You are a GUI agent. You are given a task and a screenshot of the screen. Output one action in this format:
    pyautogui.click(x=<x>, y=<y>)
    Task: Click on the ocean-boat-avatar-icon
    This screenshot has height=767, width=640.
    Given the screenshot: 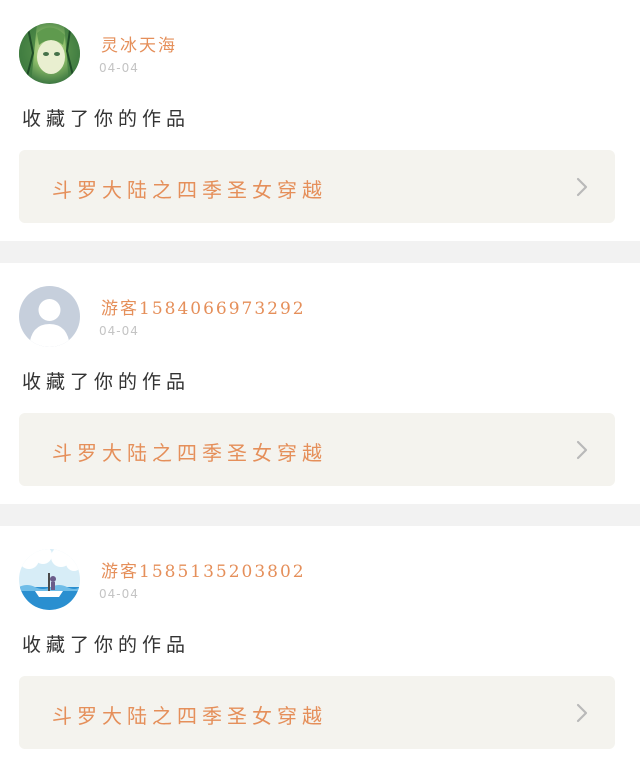 What is the action you would take?
    pyautogui.click(x=49, y=579)
    